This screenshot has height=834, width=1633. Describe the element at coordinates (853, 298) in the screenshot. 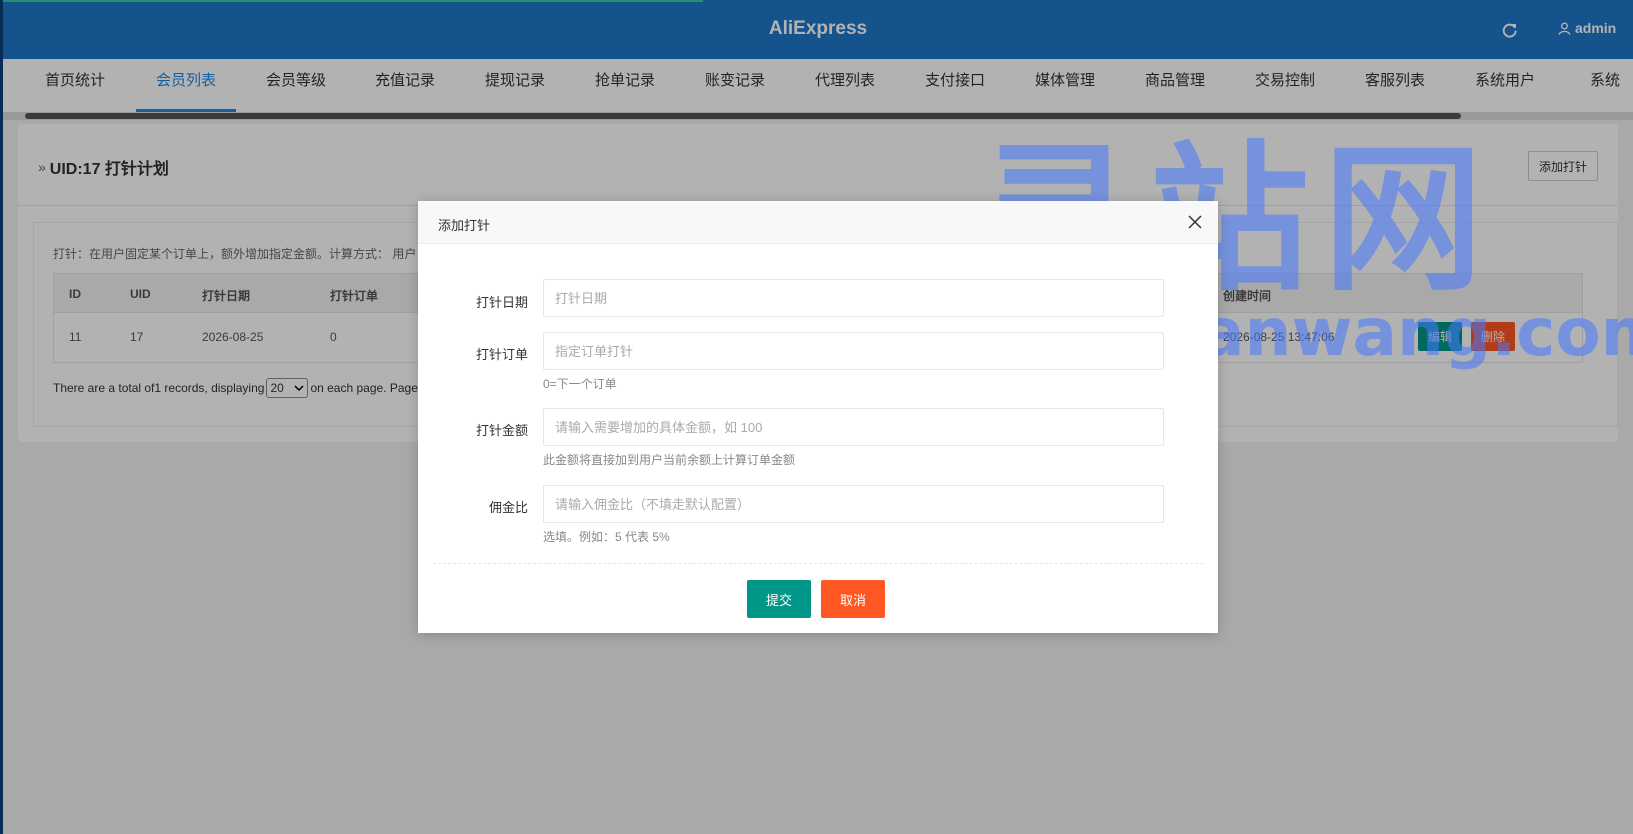

I see `date-input` at that location.